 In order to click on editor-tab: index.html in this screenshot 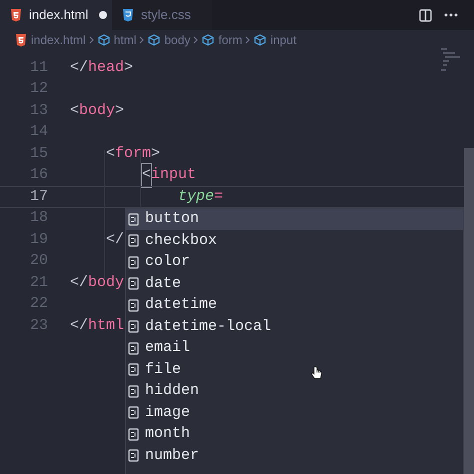, I will do `click(56, 15)`.